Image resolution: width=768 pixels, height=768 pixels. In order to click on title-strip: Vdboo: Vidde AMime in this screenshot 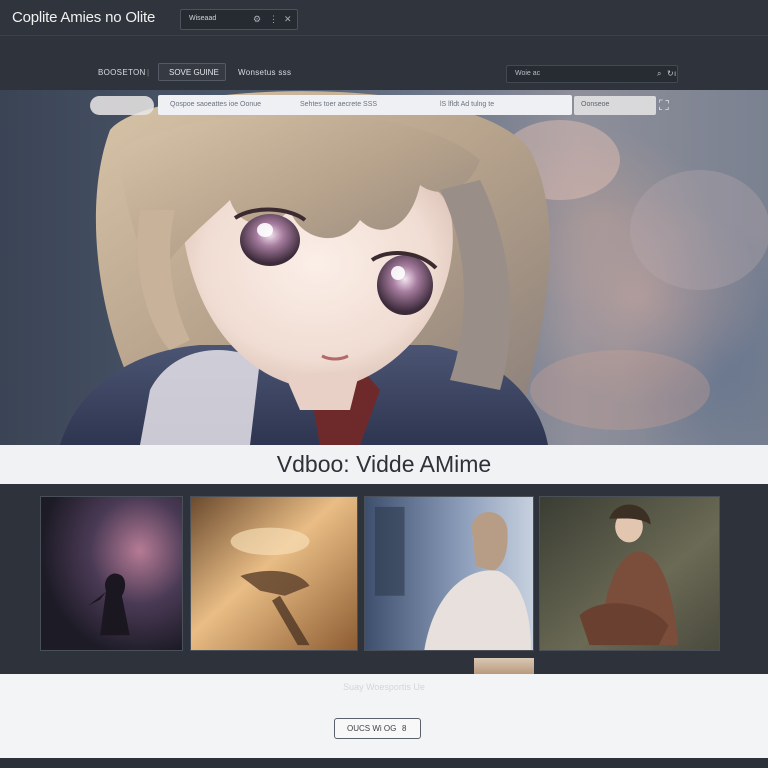, I will do `click(384, 464)`.